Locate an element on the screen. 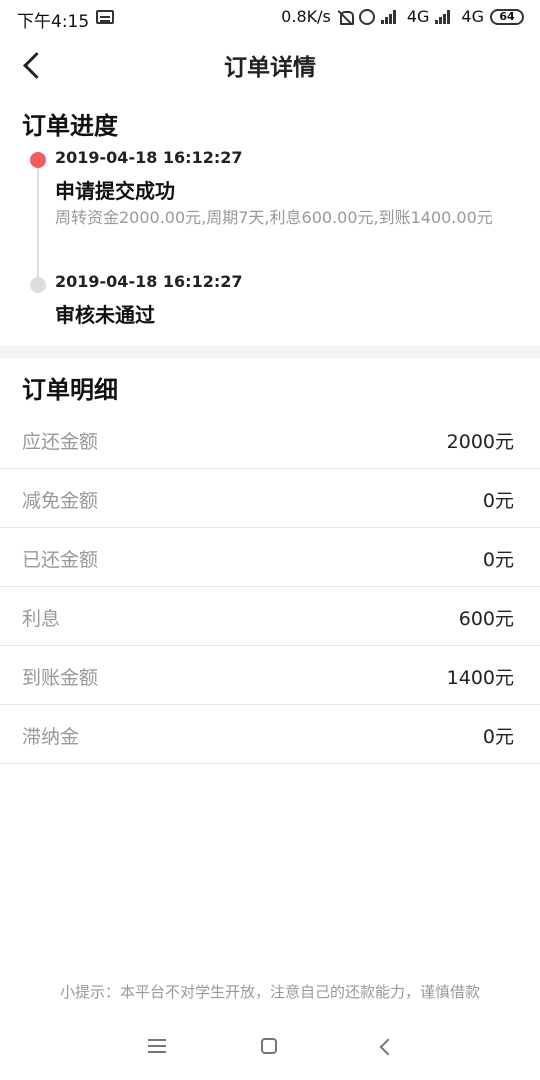 This screenshot has width=540, height=1080. detail-row-received: 到账金额 1400元 is located at coordinates (270, 675).